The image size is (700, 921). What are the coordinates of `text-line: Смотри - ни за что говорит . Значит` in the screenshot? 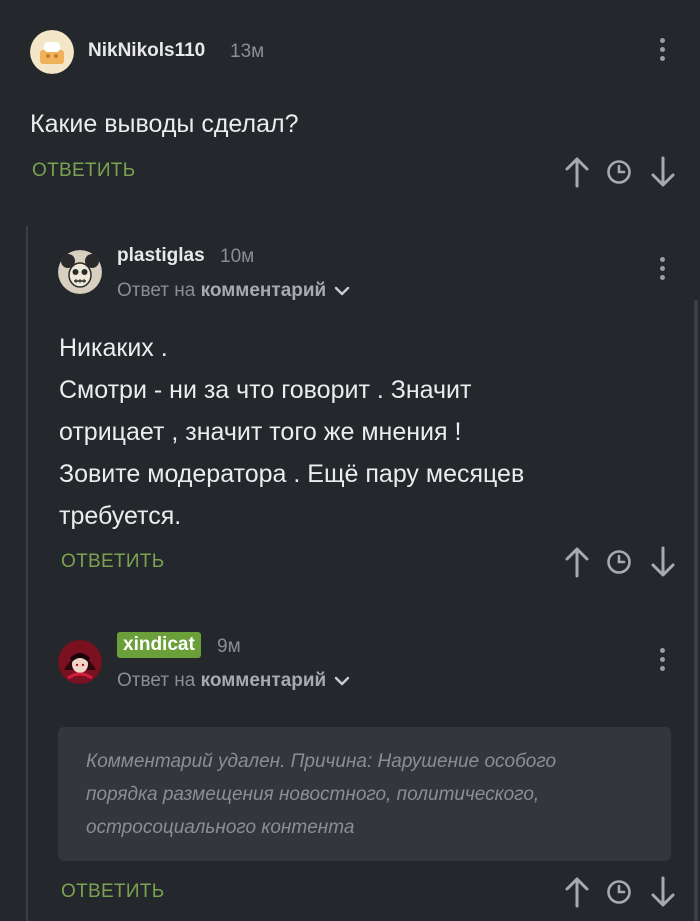 It's located at (265, 390).